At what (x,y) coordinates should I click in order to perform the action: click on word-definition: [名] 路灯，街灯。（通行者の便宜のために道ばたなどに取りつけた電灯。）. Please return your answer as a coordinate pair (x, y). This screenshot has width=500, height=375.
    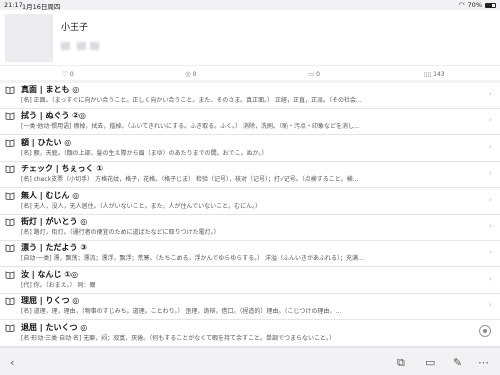
    Looking at the image, I should click on (120, 232).